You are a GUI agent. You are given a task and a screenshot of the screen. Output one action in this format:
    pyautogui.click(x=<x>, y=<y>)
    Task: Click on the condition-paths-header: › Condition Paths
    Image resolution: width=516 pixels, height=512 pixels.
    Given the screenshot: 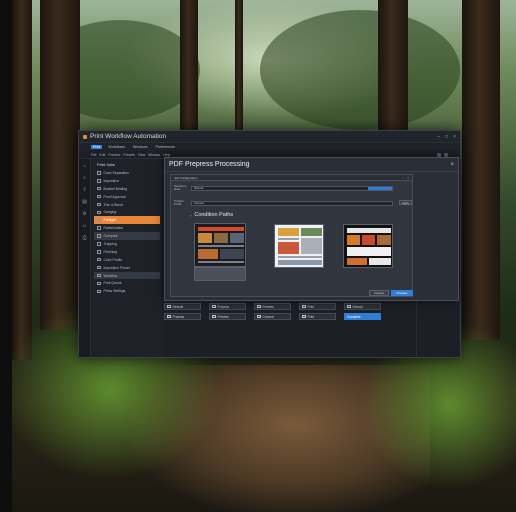 What is the action you would take?
    pyautogui.click(x=211, y=215)
    